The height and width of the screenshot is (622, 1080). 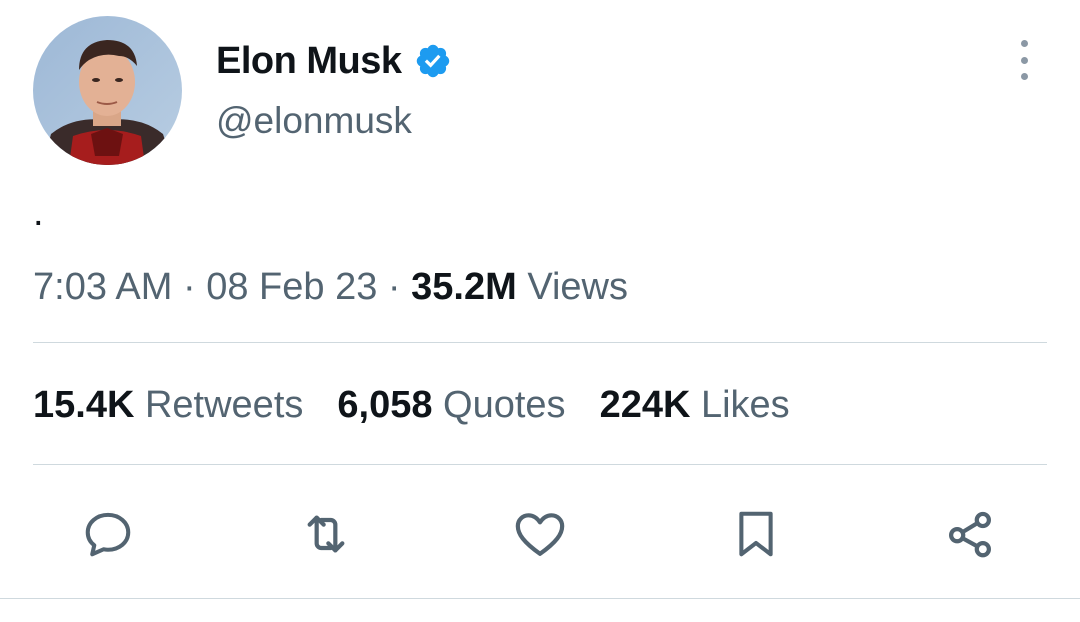 I want to click on retweets-label: Retweets, so click(x=224, y=405).